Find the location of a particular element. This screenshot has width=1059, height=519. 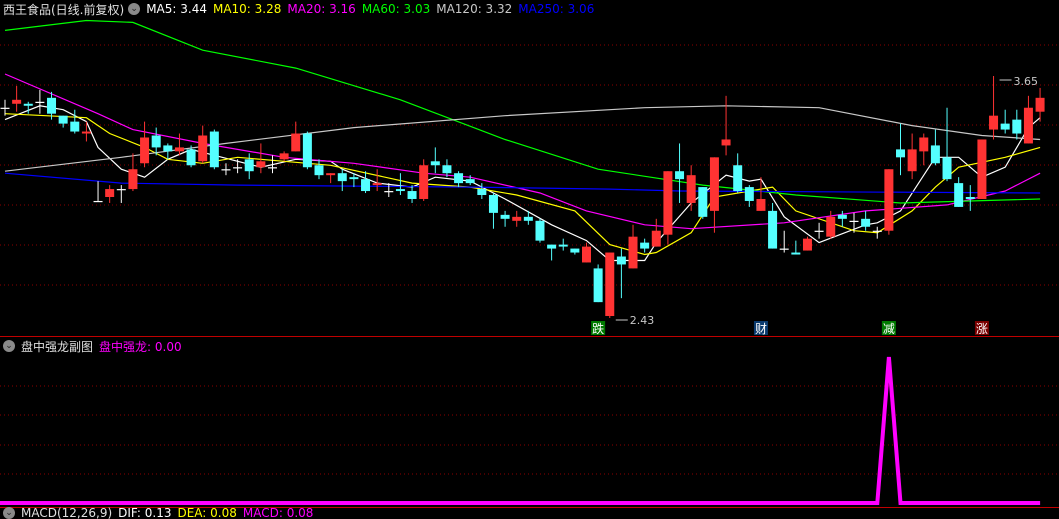

event-marker: 财 is located at coordinates (760, 328).